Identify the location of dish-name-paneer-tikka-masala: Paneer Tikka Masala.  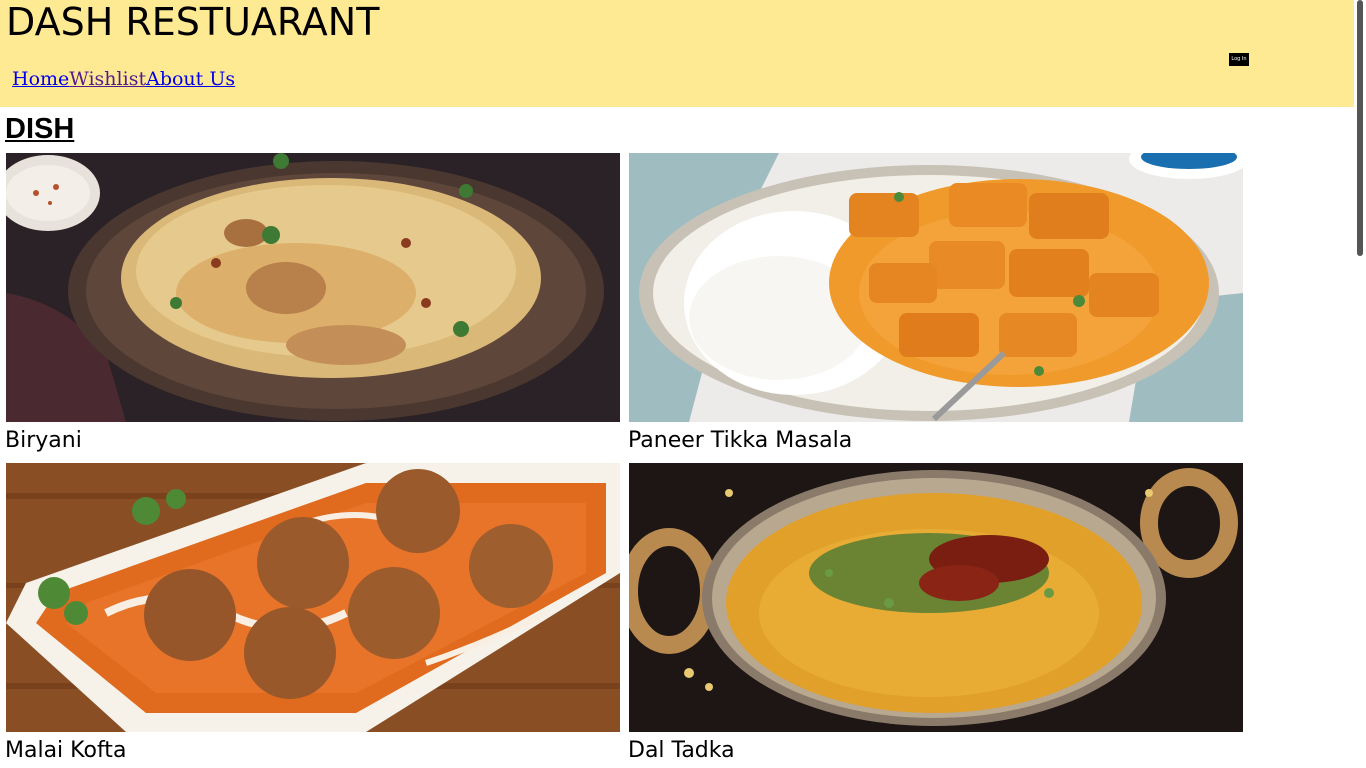
(740, 440).